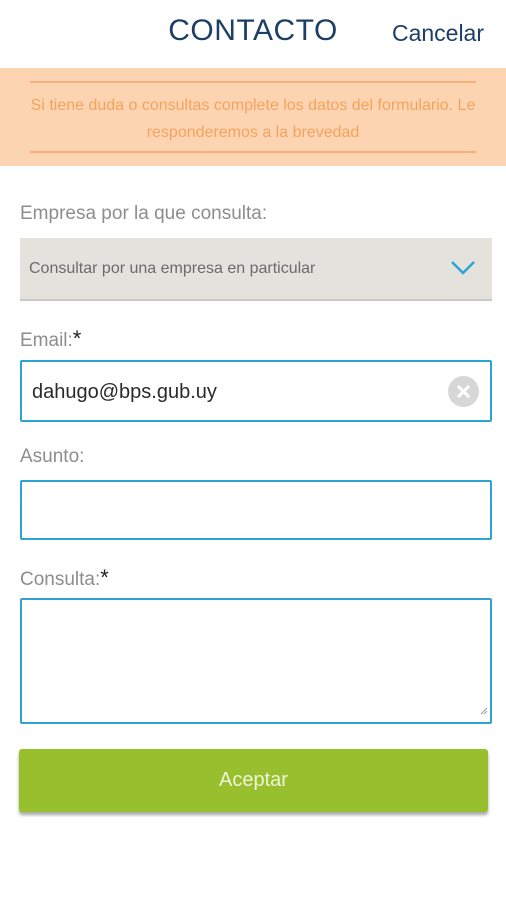 The width and height of the screenshot is (506, 900). I want to click on email-field: dahugo@bps.gub.uy, so click(256, 391).